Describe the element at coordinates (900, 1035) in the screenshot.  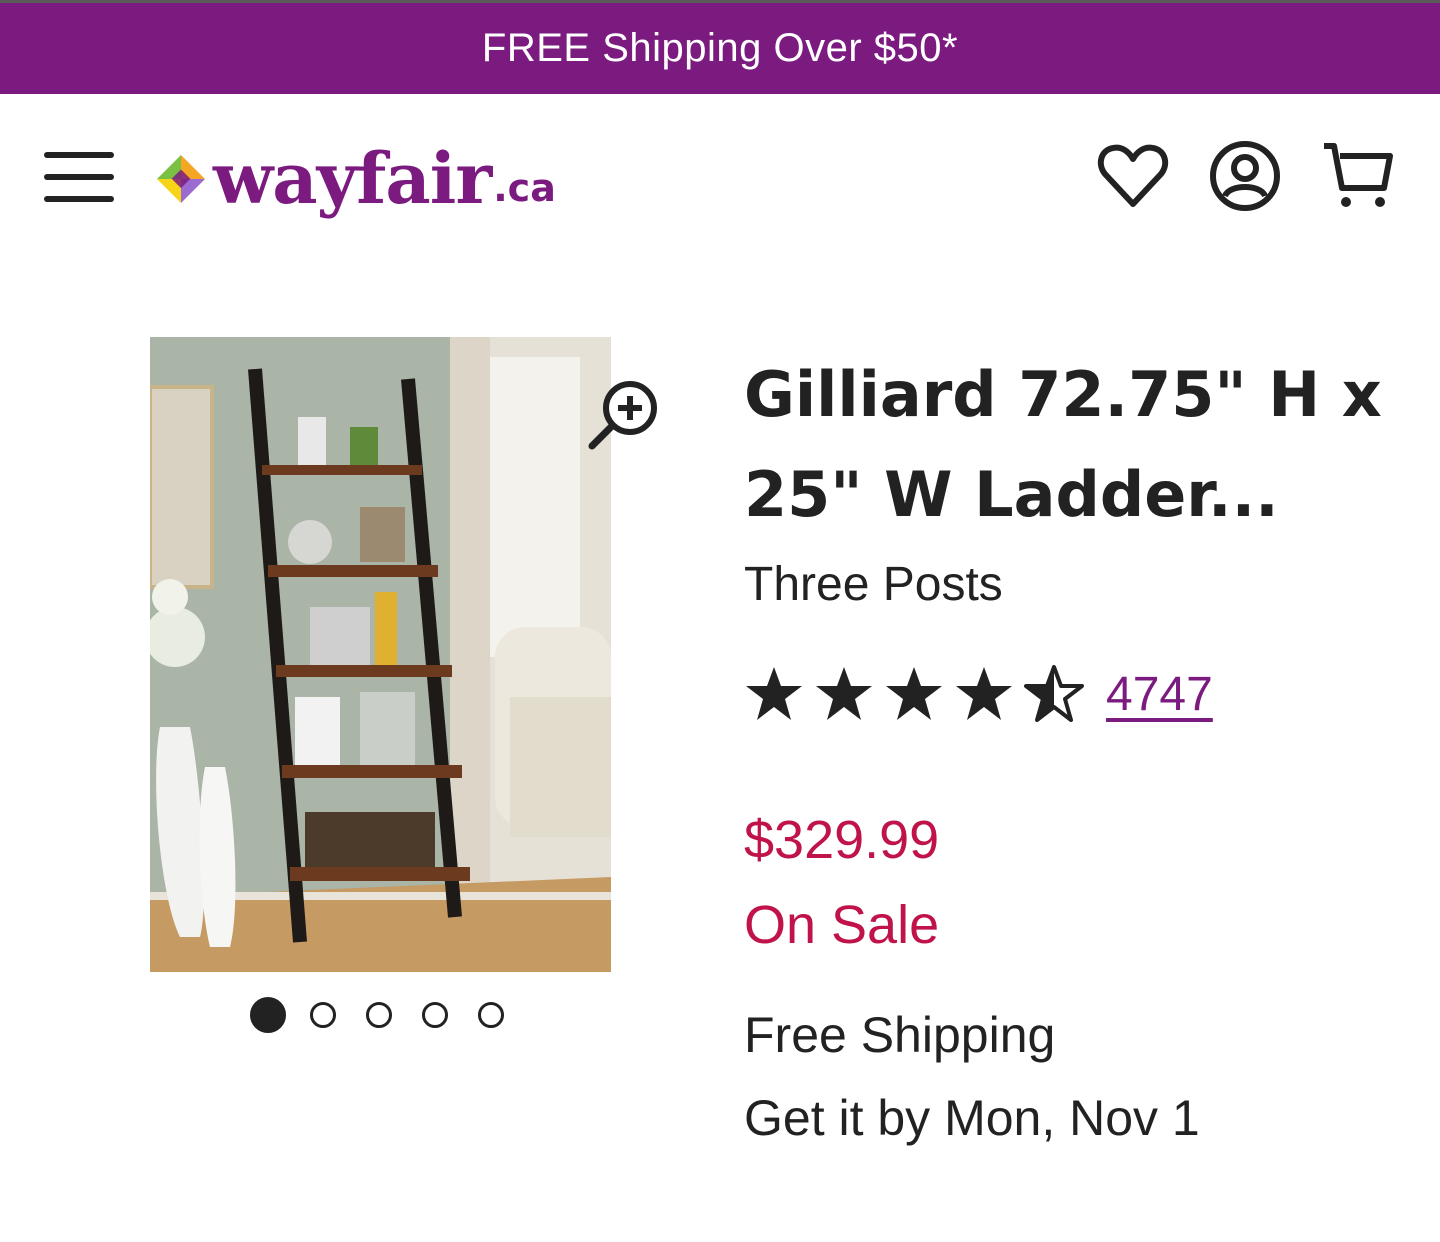
I see `shipping-info: Free Shipping` at that location.